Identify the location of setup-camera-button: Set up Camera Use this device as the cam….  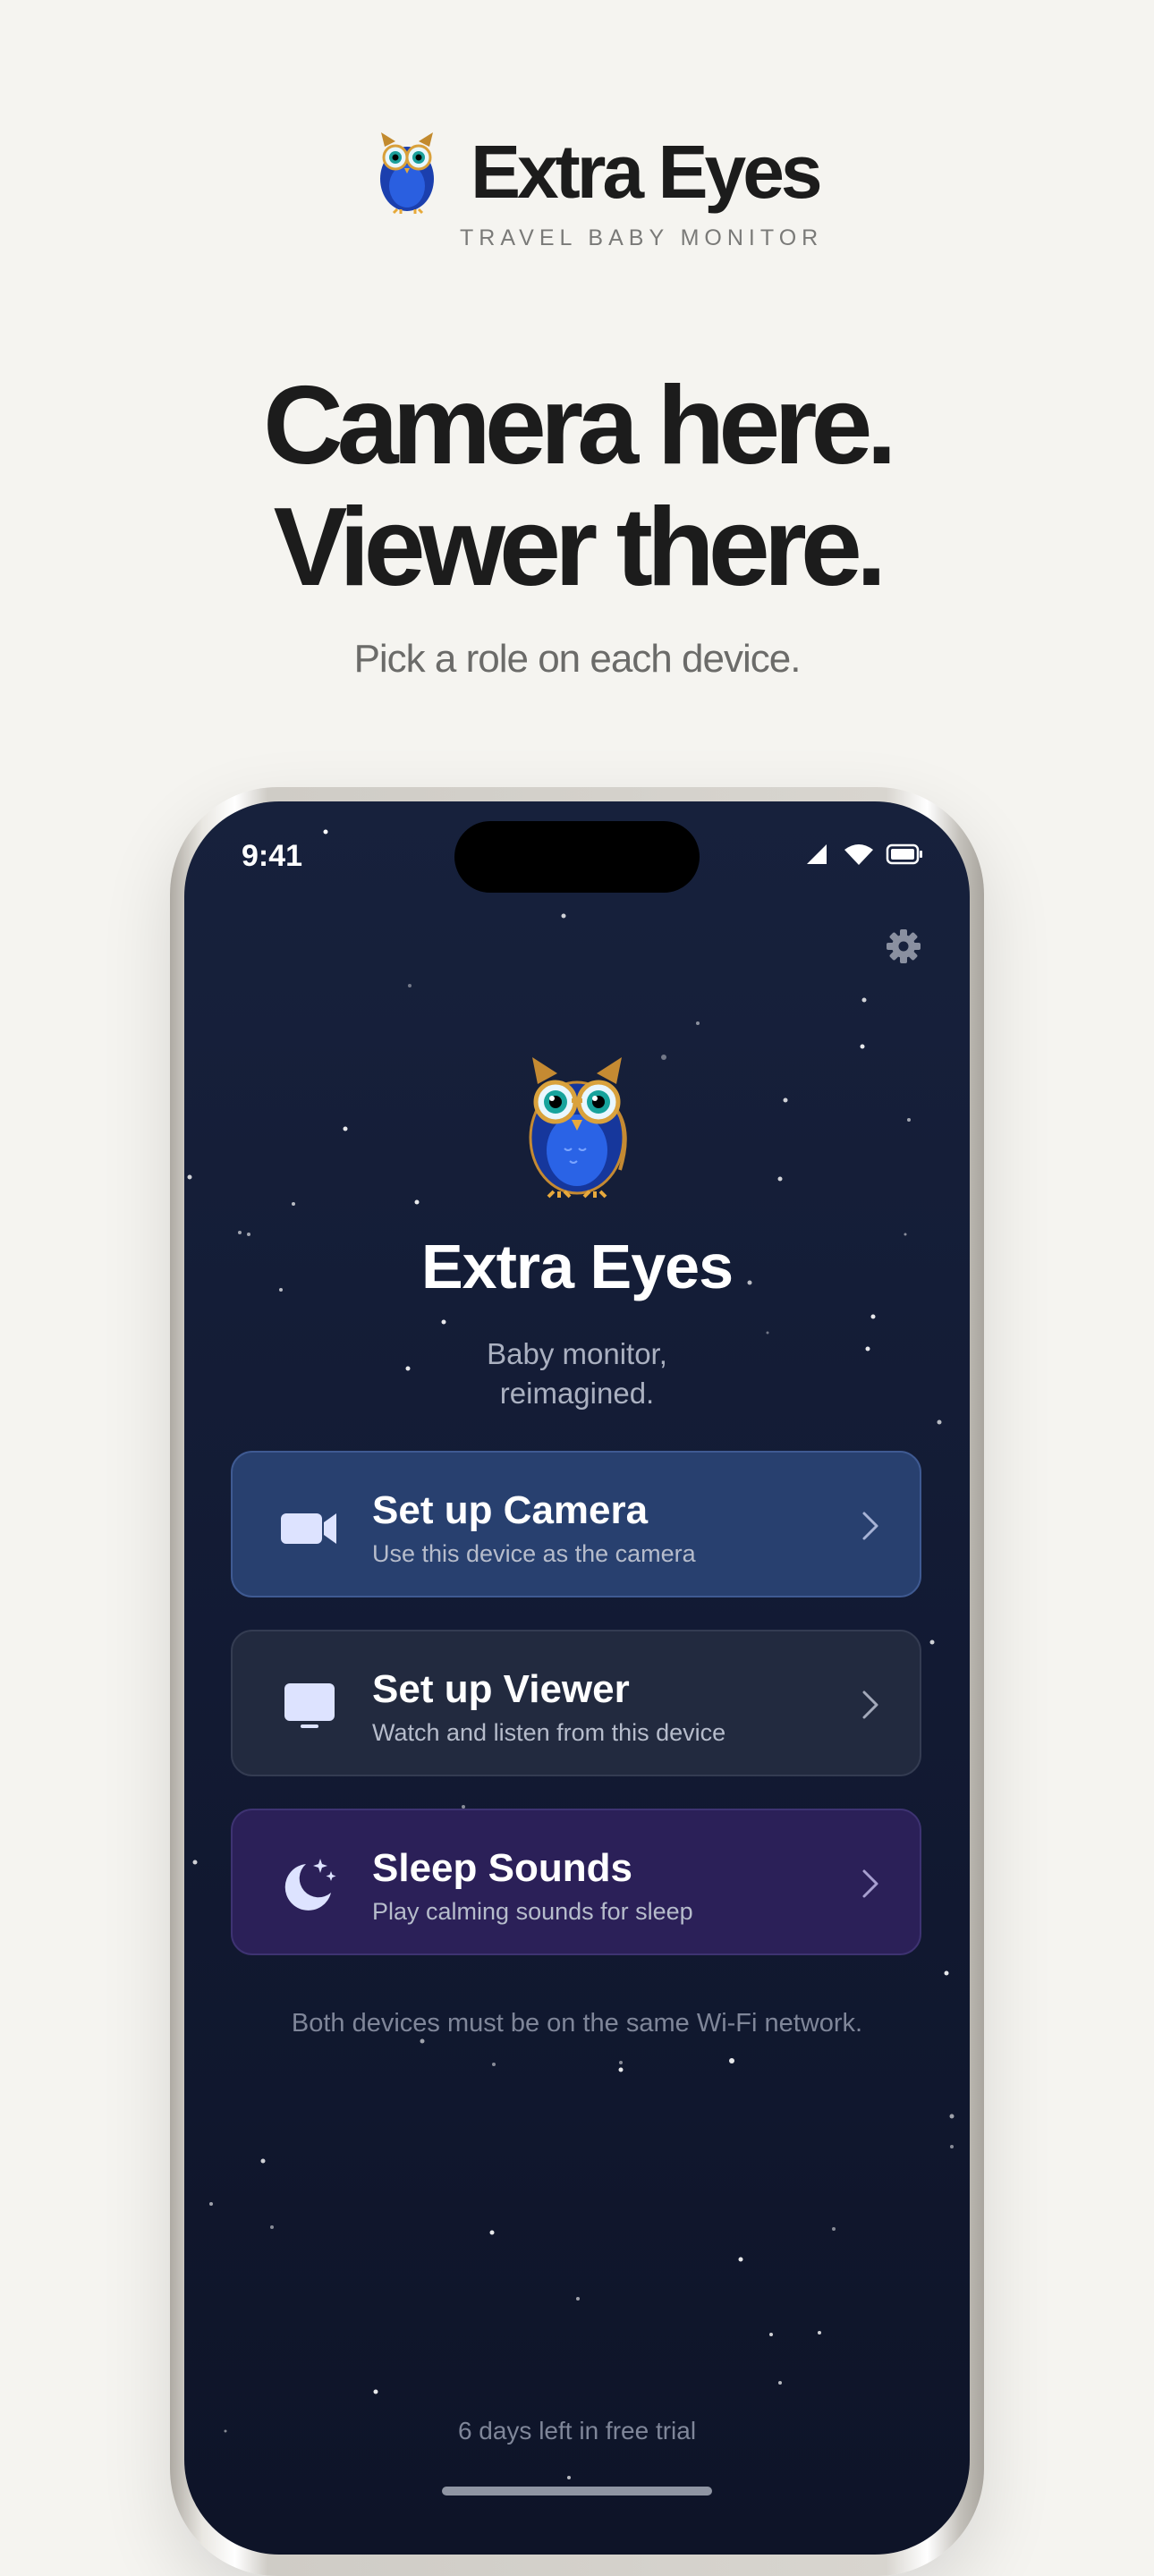
(576, 1524).